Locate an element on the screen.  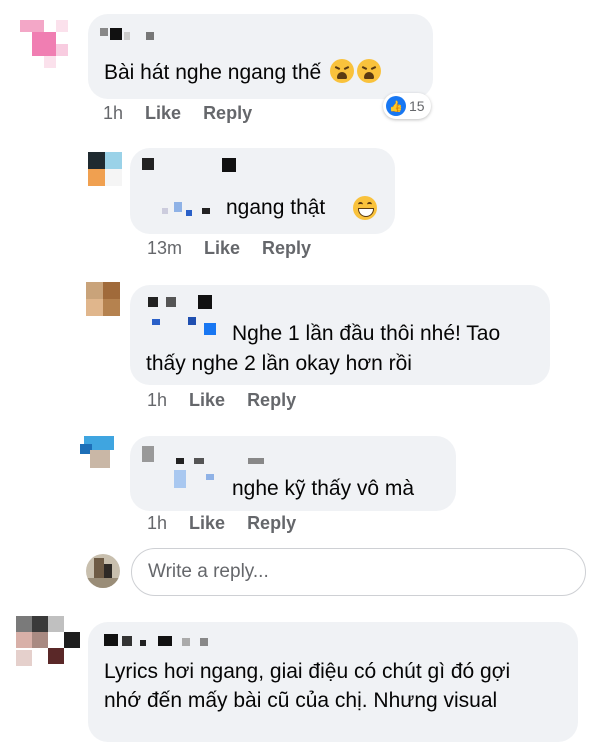
comment-bubble: Bài hát nghe ngang thế is located at coordinates (260, 56).